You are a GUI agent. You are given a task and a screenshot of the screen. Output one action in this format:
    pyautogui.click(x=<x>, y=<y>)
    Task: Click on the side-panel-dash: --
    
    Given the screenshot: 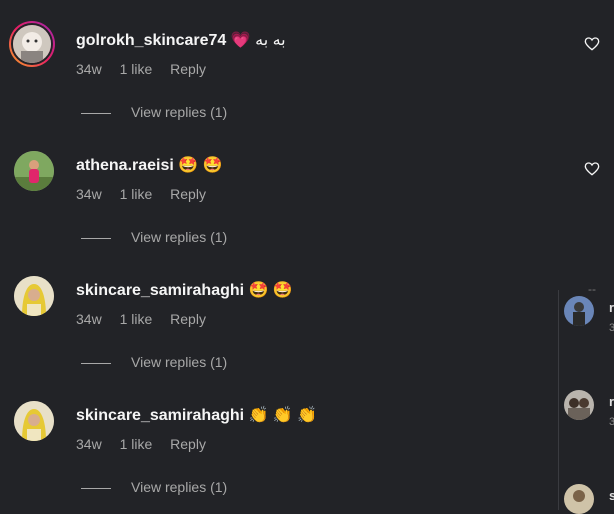 What is the action you would take?
    pyautogui.click(x=592, y=289)
    